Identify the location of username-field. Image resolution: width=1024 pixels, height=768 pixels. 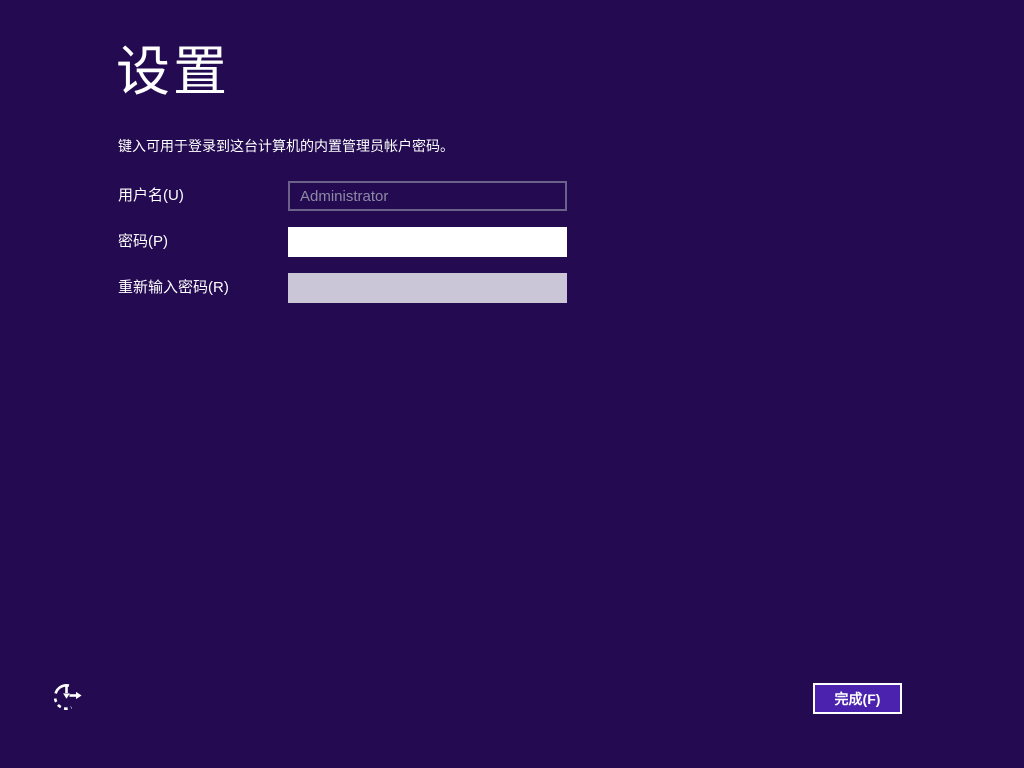
(427, 196).